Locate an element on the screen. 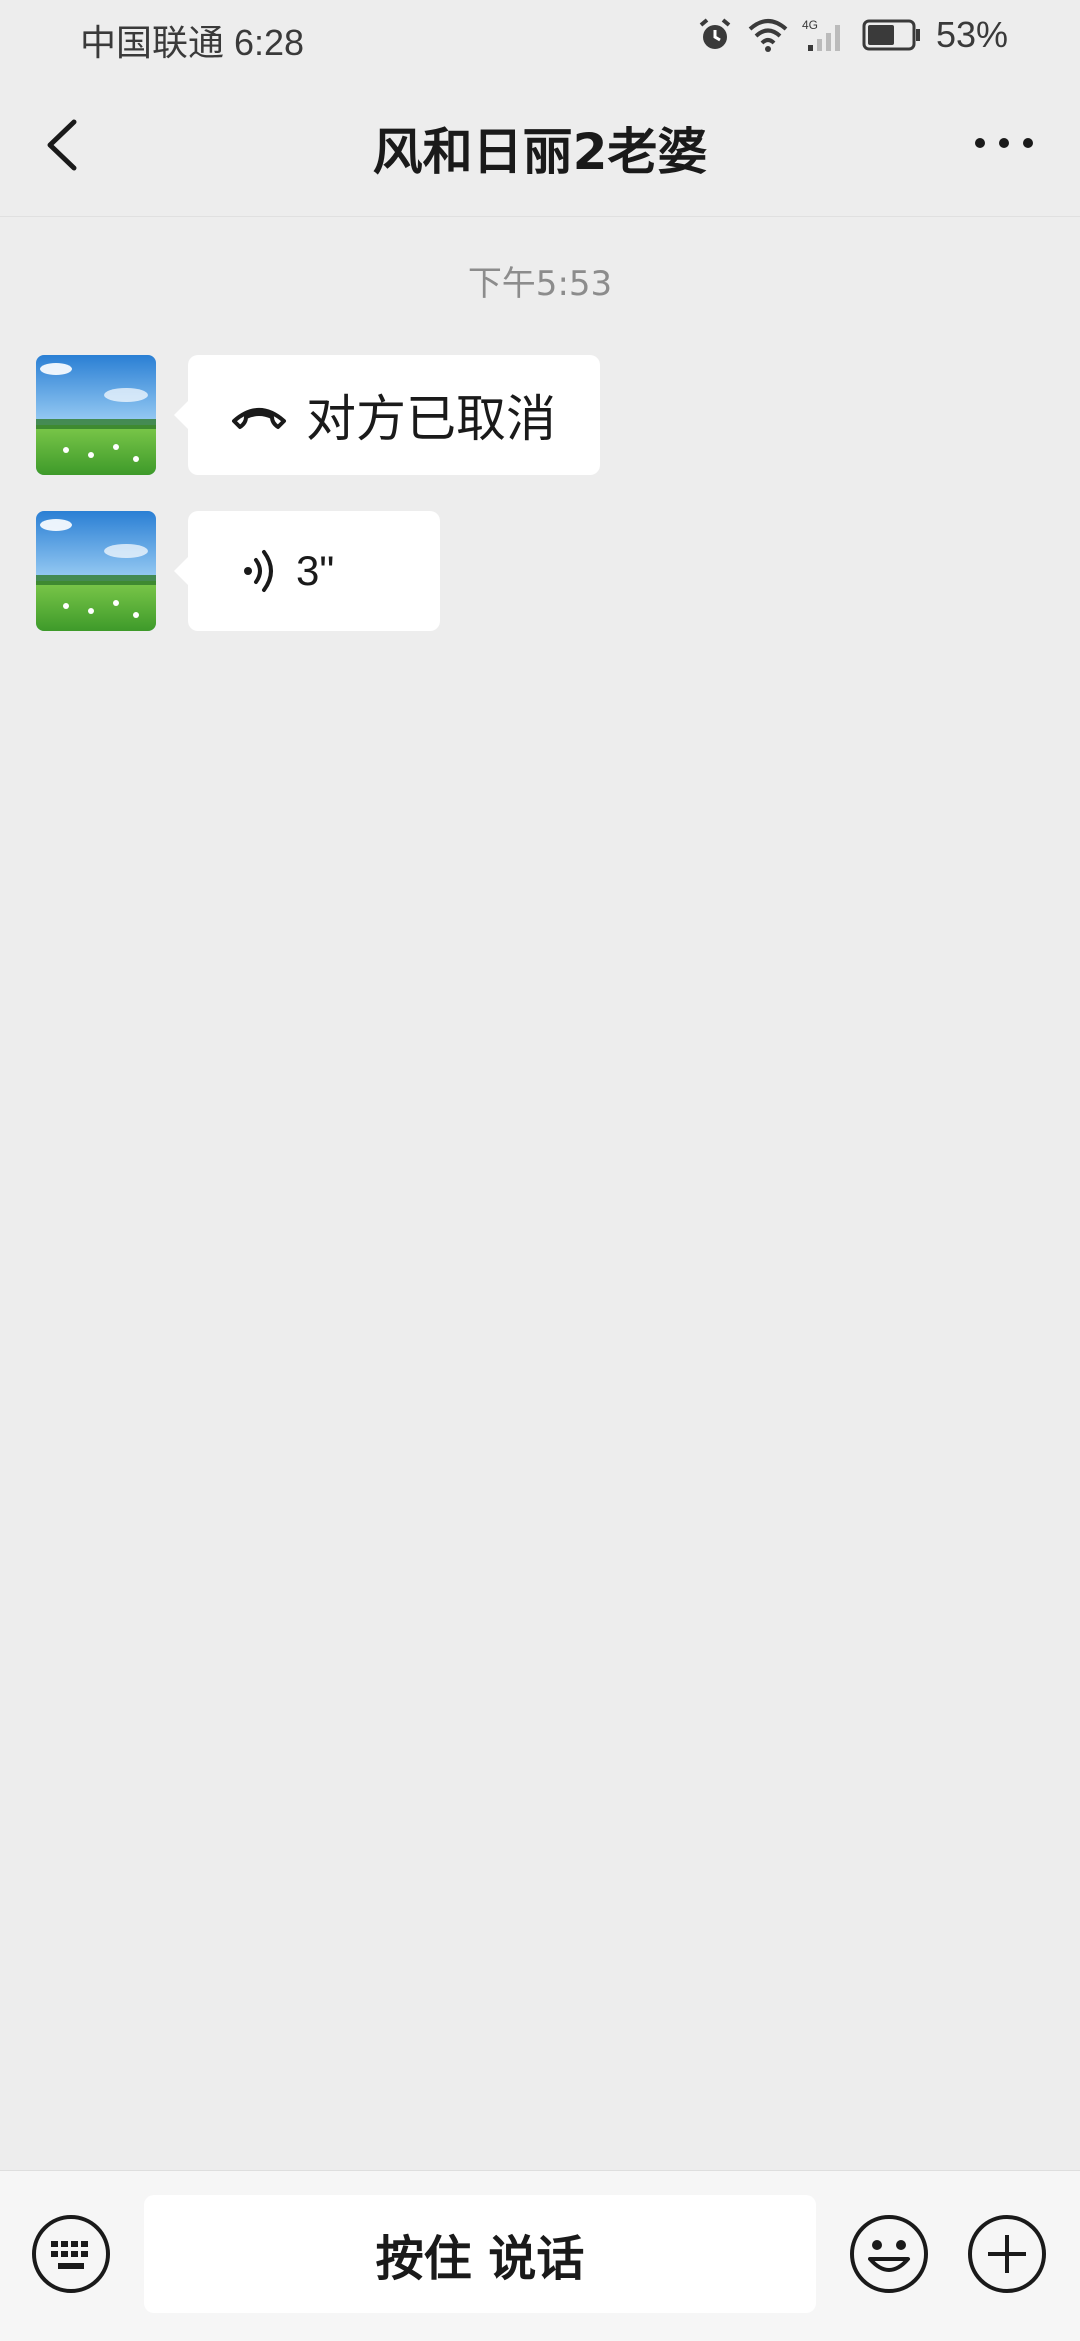 The height and width of the screenshot is (2341, 1080). voice-wave-icon is located at coordinates (258, 571).